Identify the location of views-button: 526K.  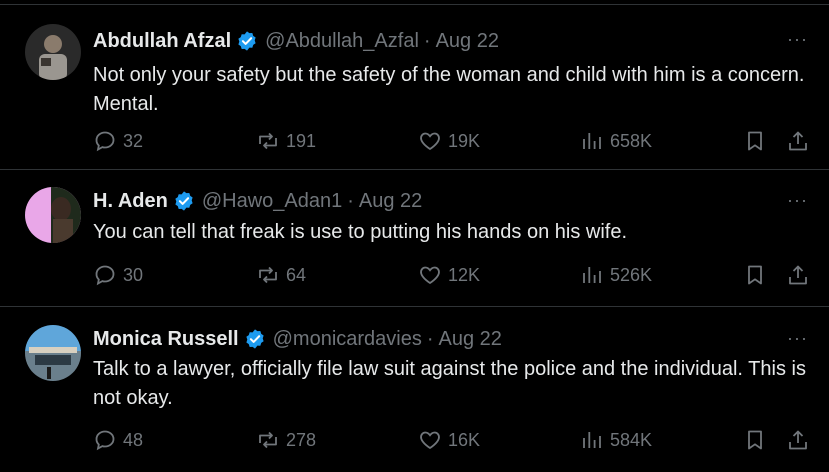
(616, 275).